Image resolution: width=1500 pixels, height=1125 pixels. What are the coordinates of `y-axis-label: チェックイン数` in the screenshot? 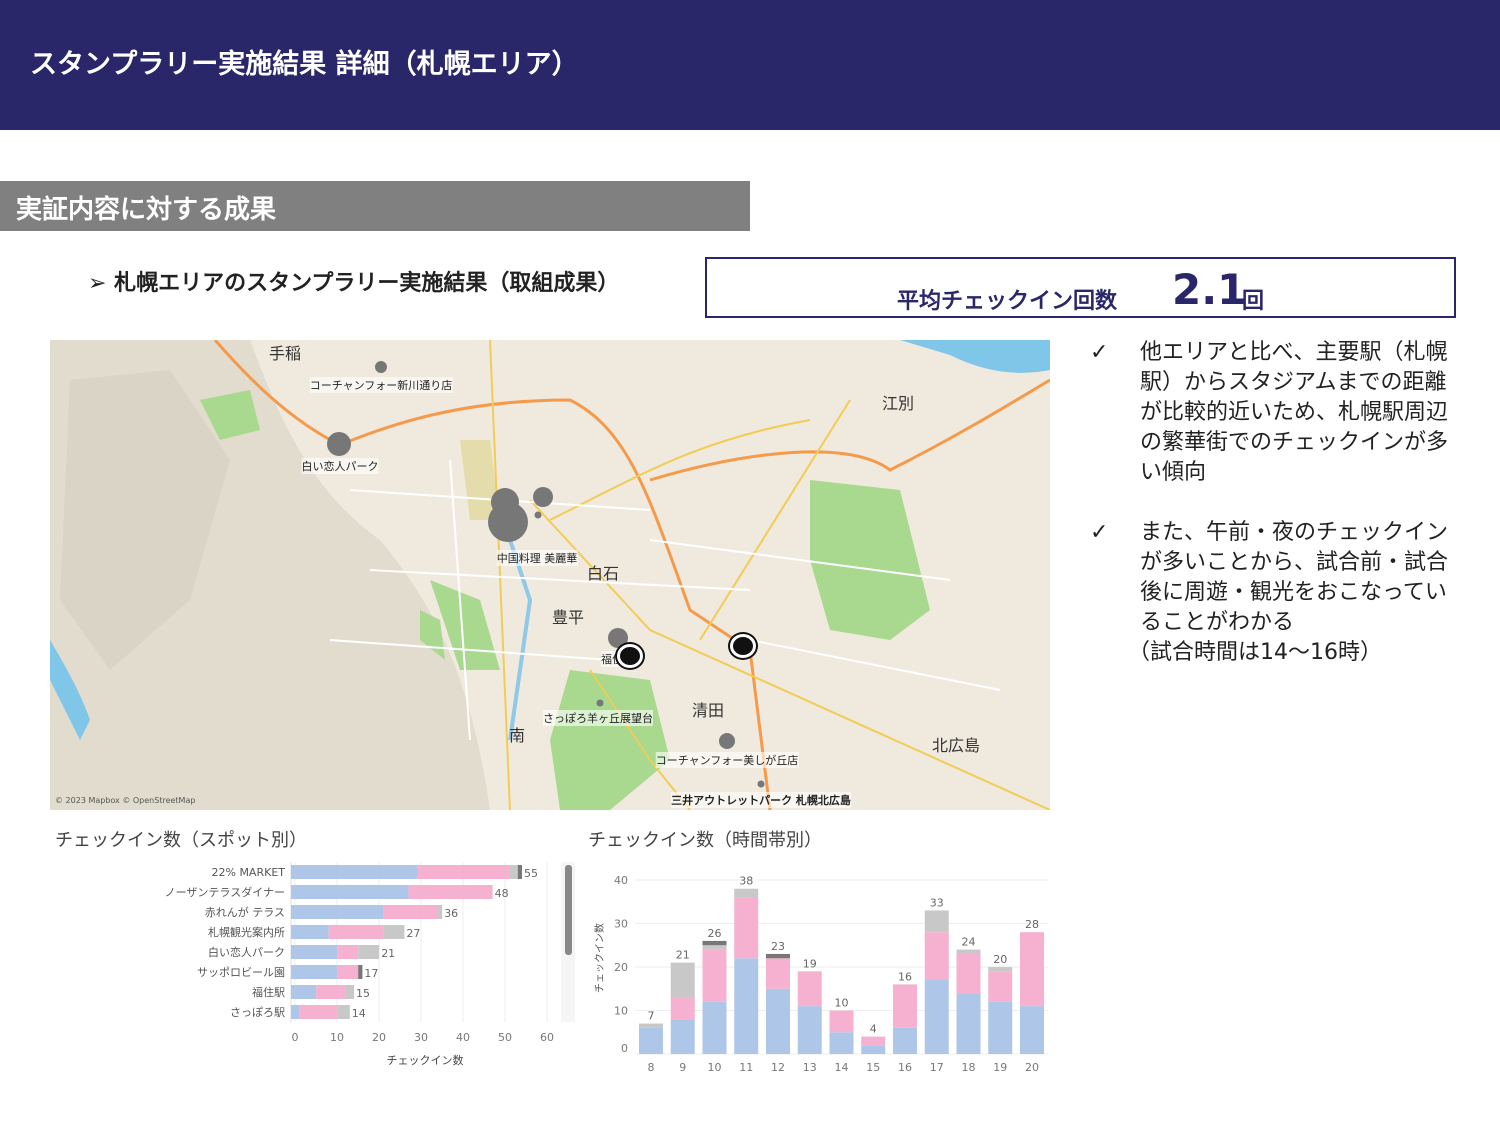 It's located at (599, 958).